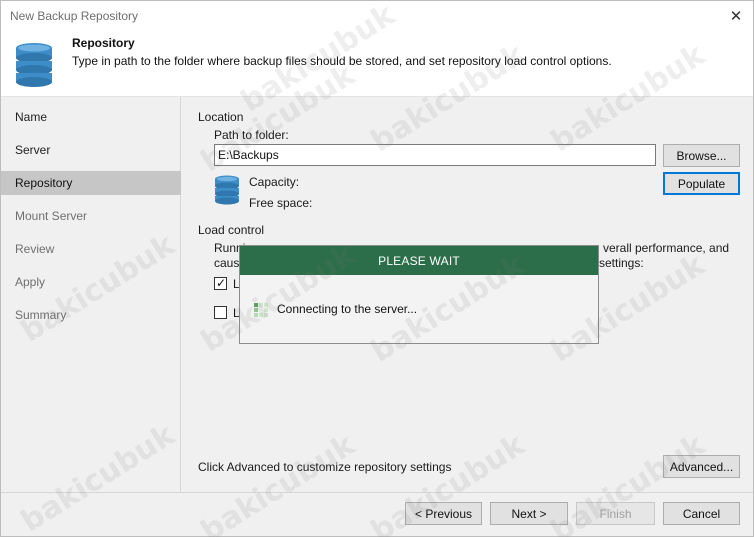 The width and height of the screenshot is (754, 537). Describe the element at coordinates (35, 249) in the screenshot. I see `step-review: Review` at that location.